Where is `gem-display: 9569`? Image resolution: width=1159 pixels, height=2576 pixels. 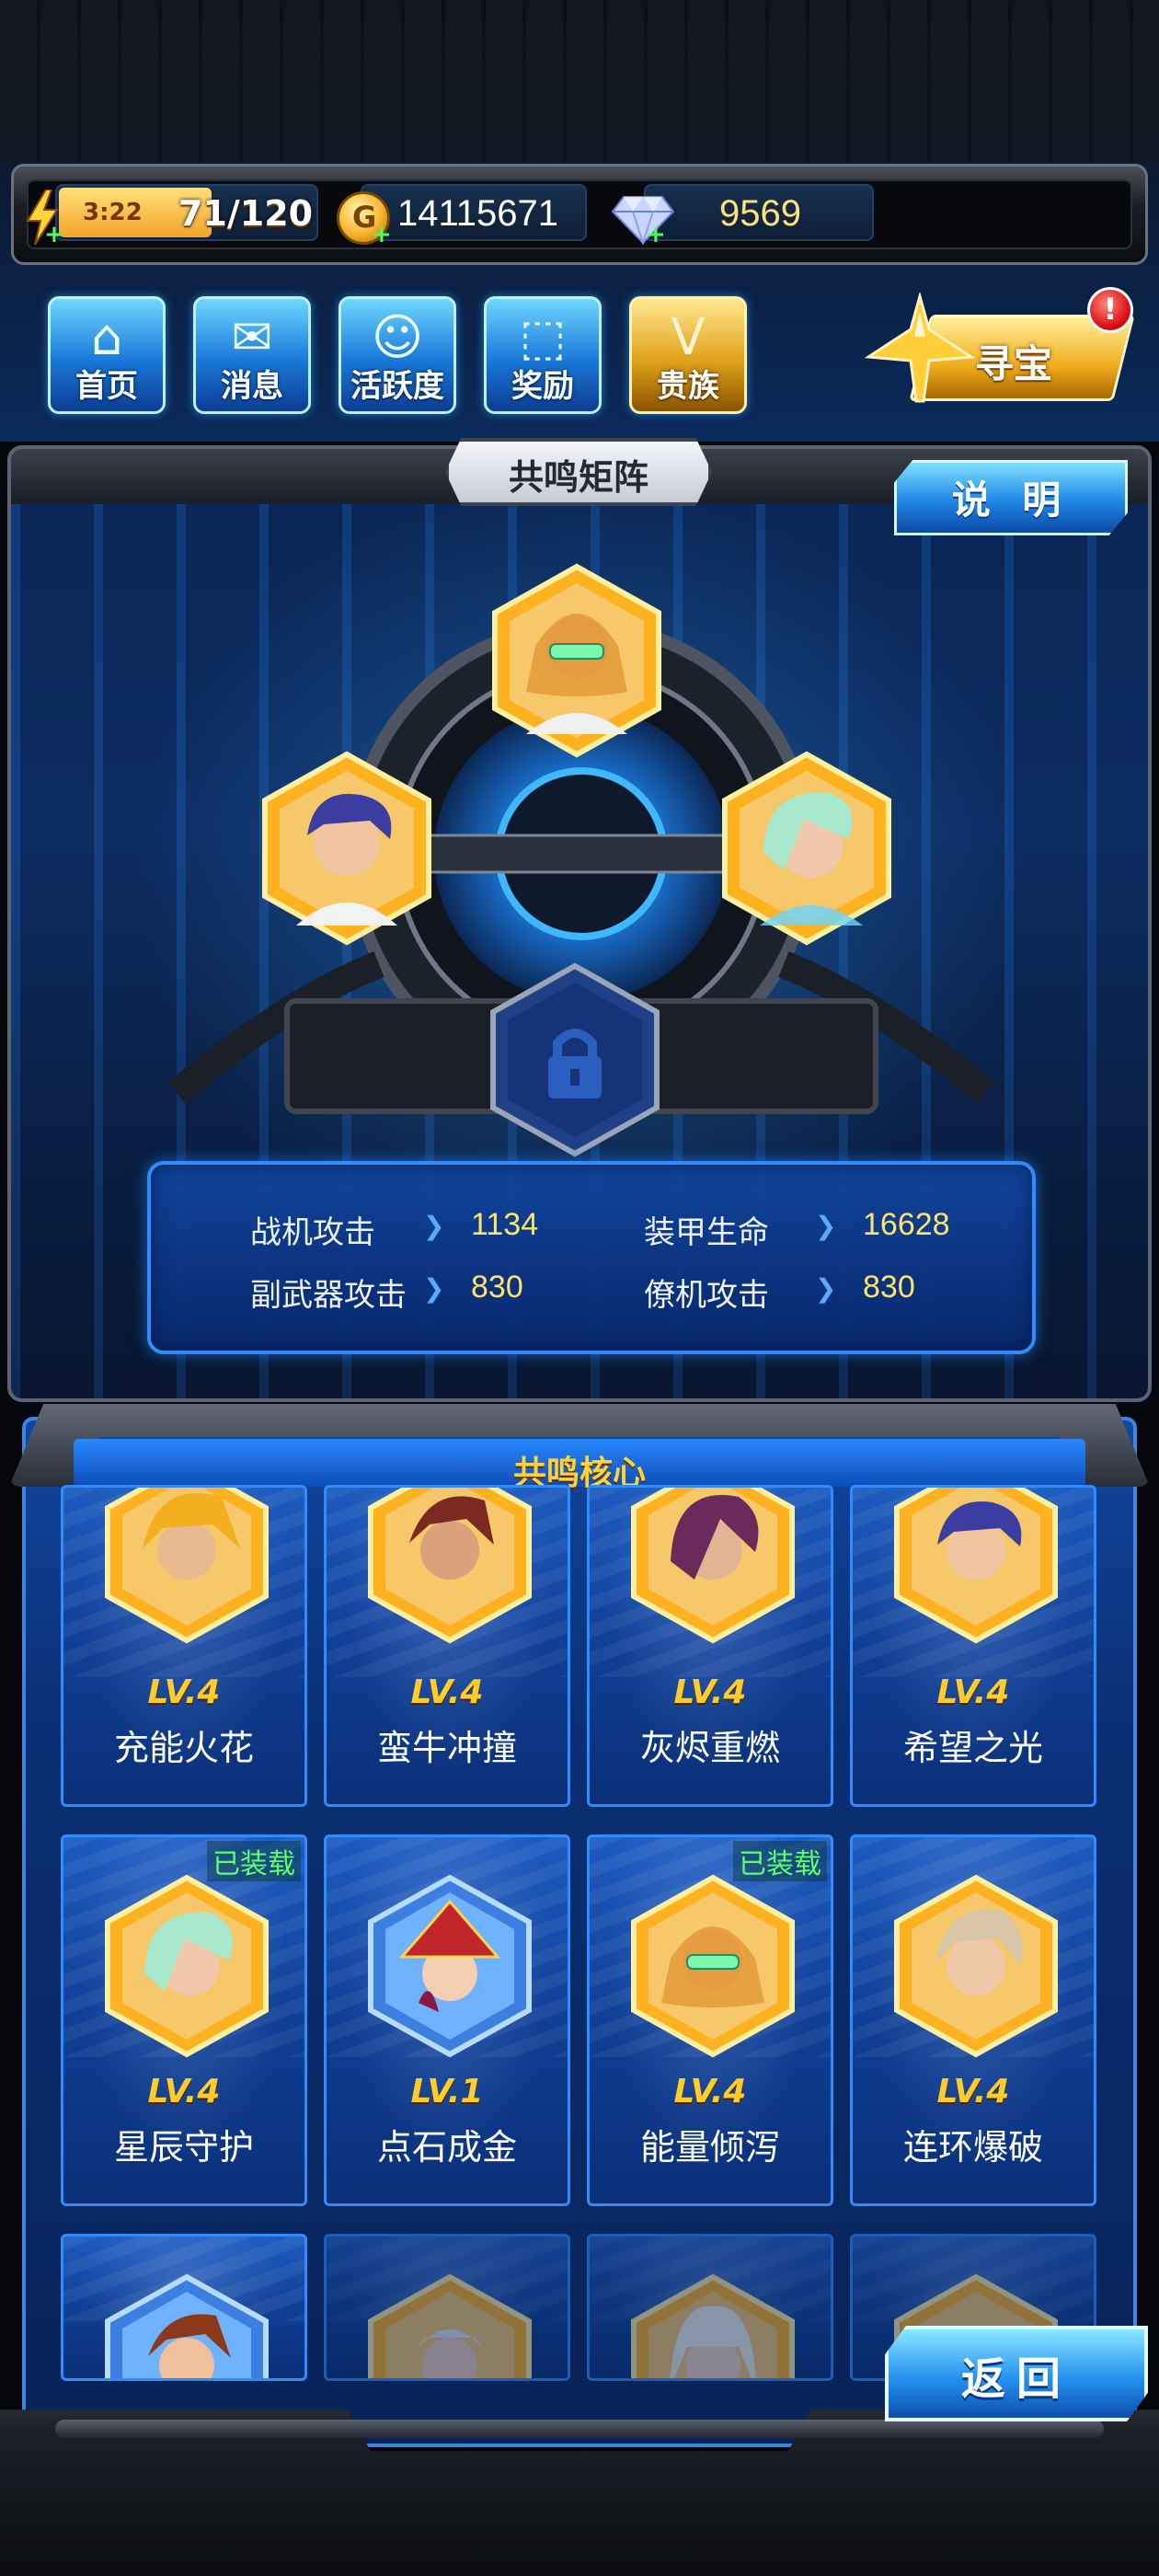
gem-display: 9569 is located at coordinates (759, 212).